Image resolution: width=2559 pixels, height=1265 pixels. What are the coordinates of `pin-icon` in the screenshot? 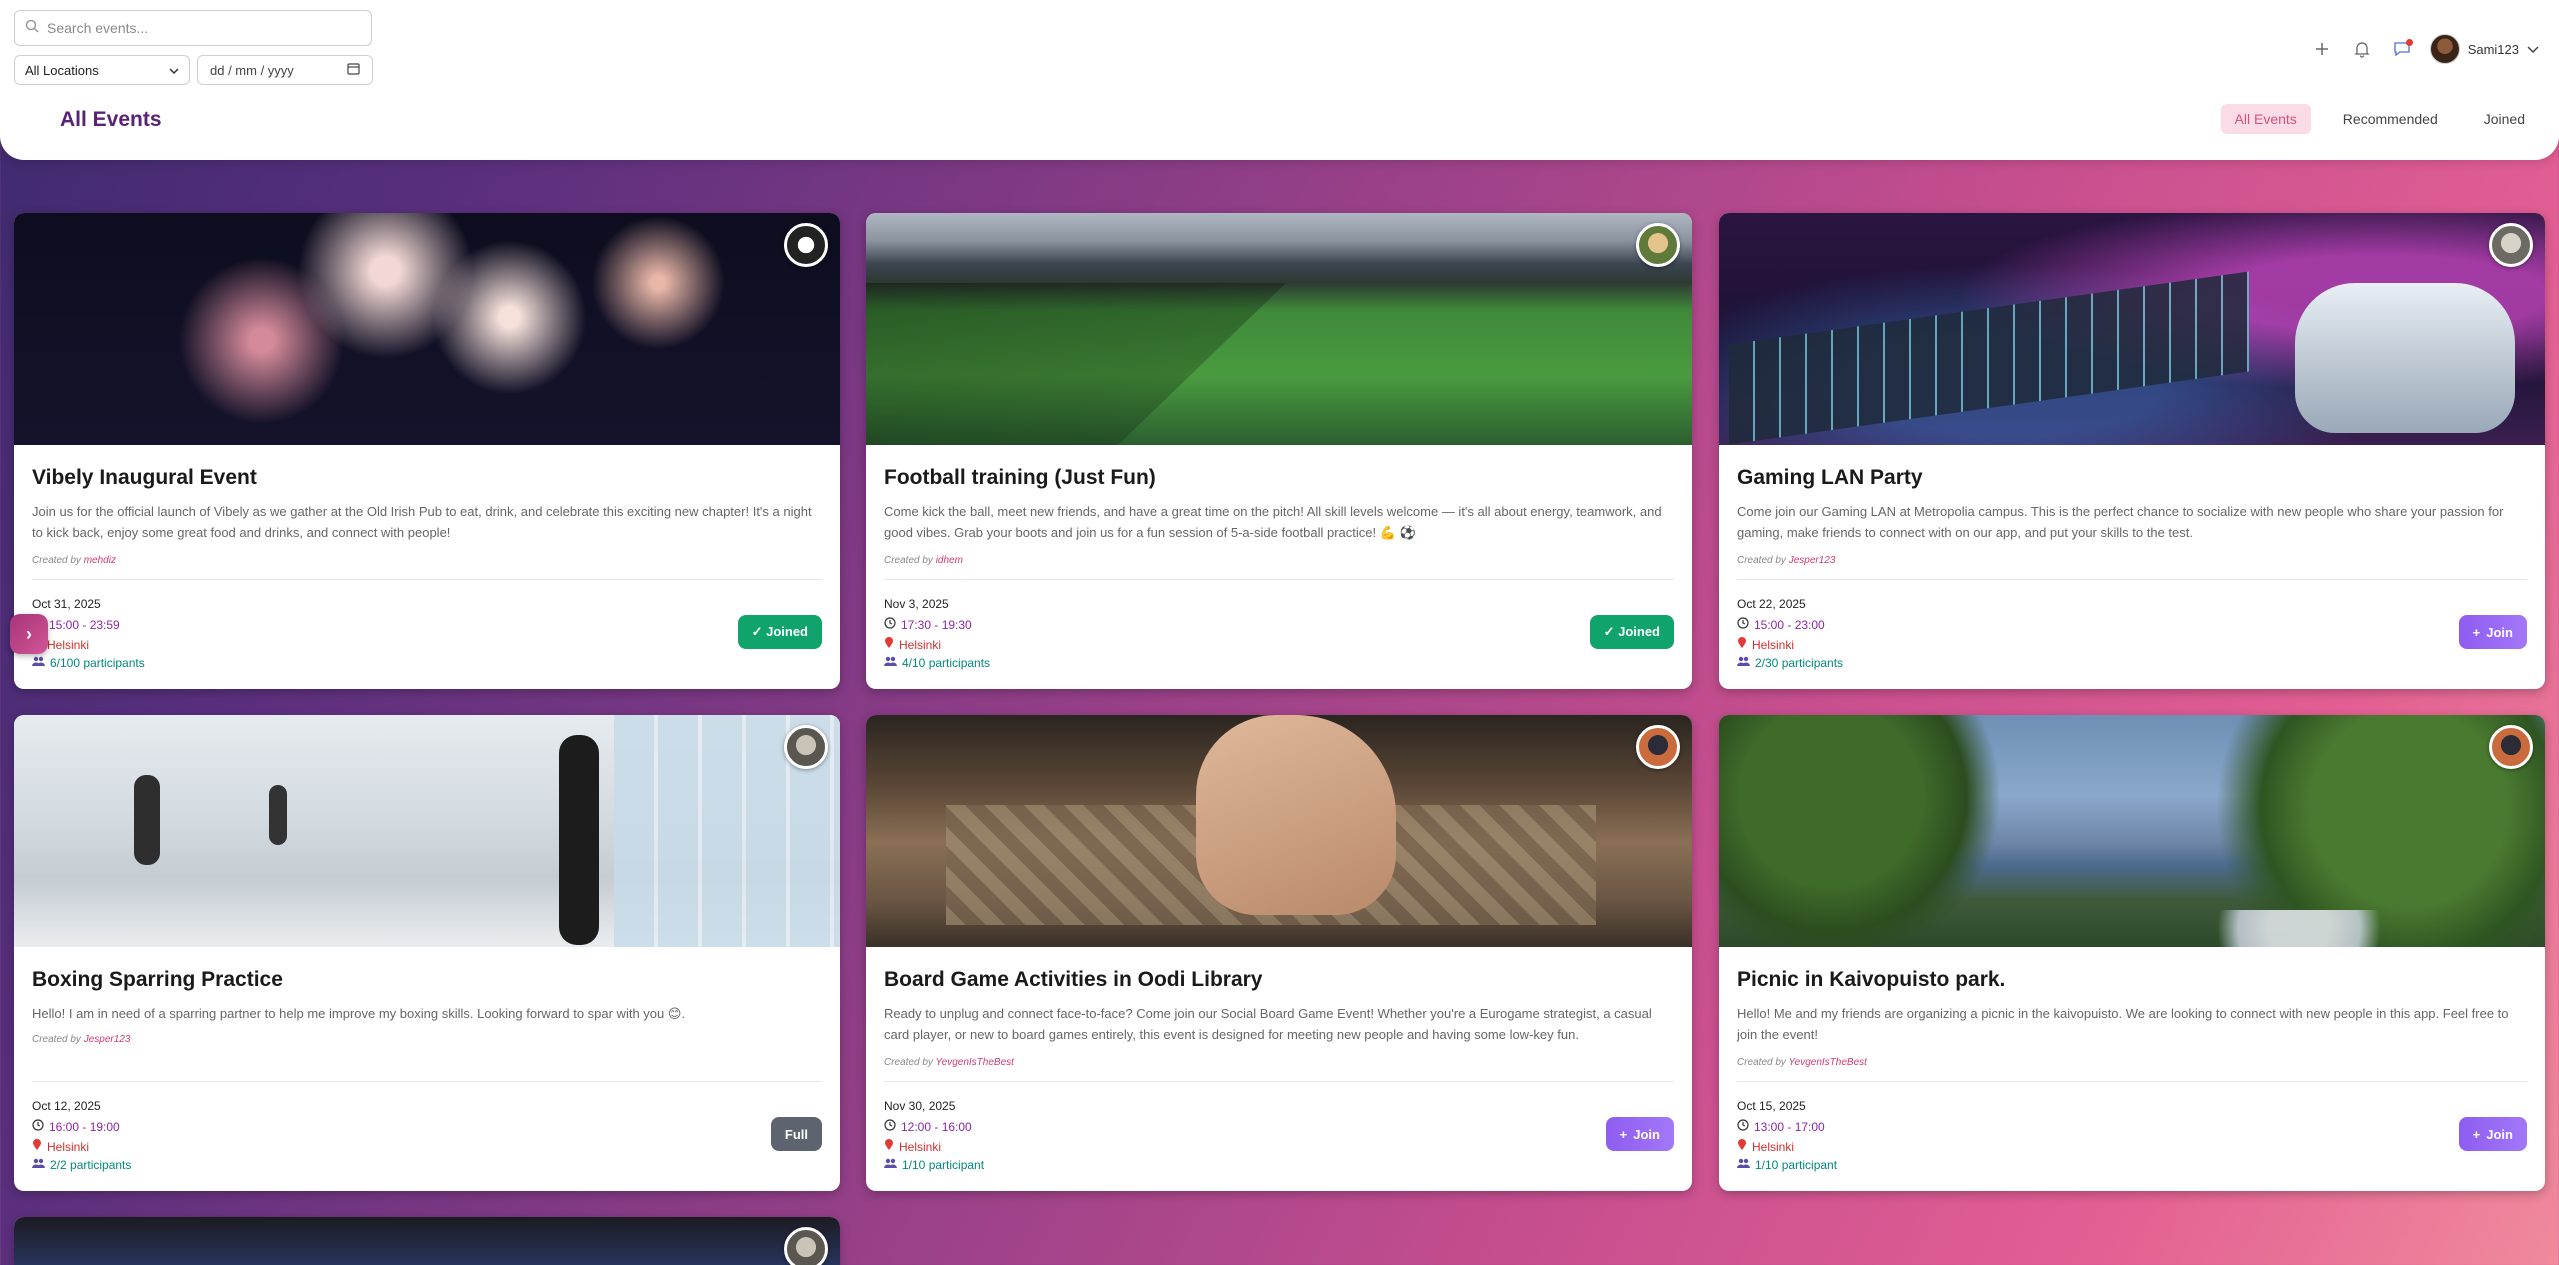 It's located at (889, 644).